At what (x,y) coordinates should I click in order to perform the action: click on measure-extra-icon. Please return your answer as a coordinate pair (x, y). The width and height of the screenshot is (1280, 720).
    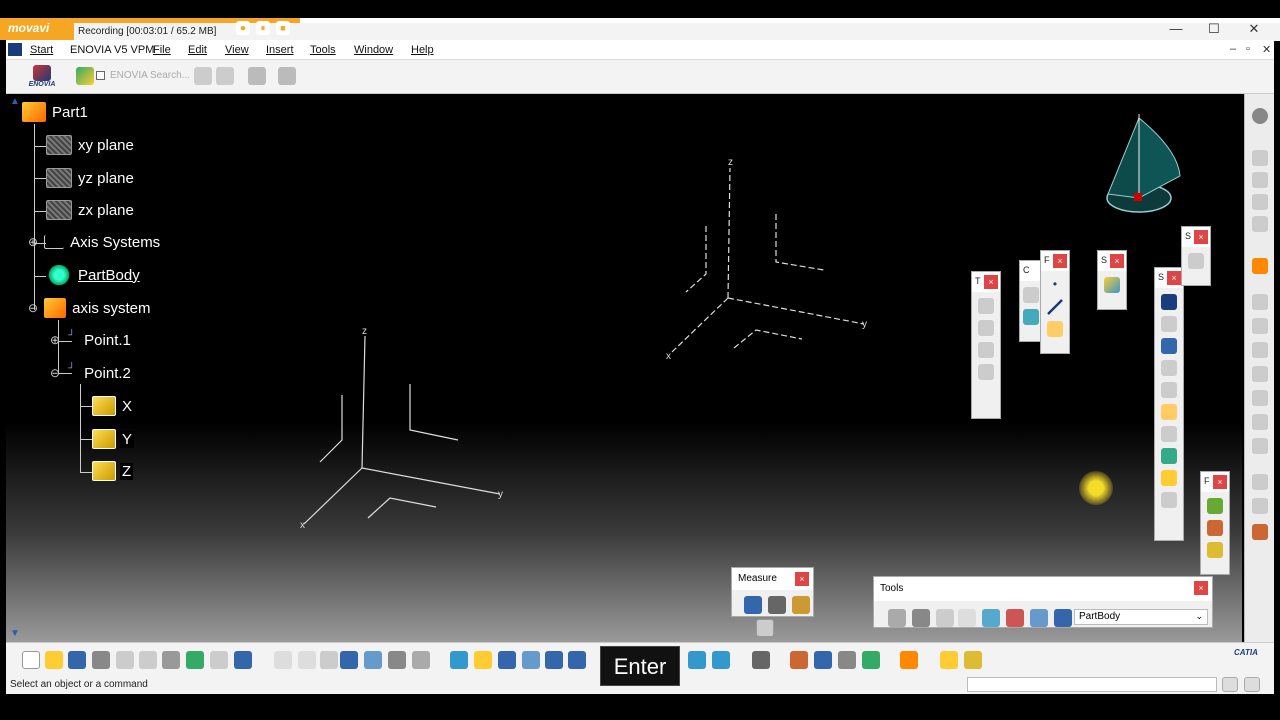
    Looking at the image, I should click on (765, 628).